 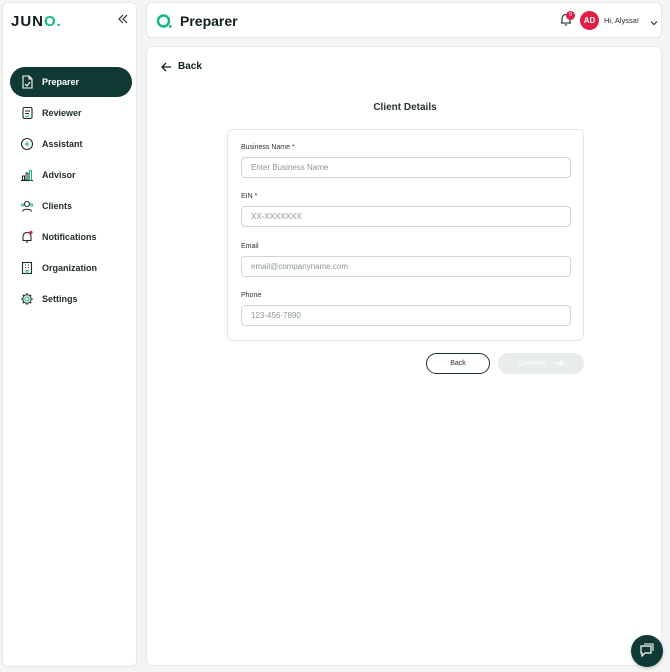 I want to click on juno-logo: JUNO., so click(x=36, y=21).